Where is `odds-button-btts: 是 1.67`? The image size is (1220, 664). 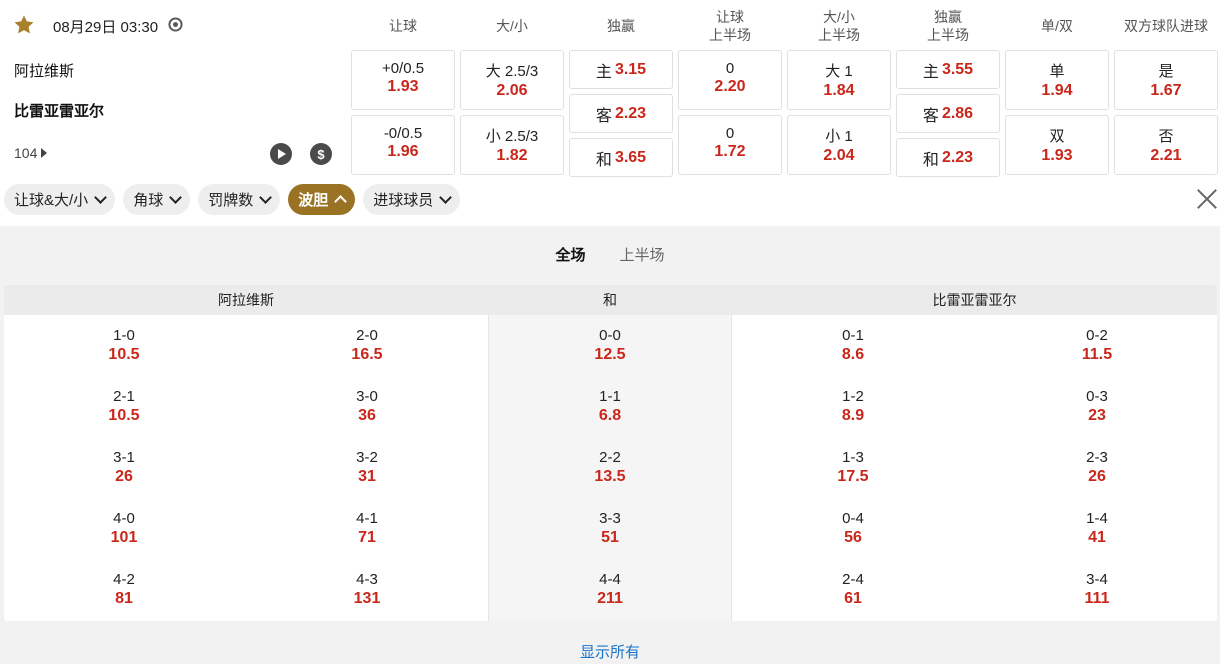 odds-button-btts: 是 1.67 is located at coordinates (1166, 80).